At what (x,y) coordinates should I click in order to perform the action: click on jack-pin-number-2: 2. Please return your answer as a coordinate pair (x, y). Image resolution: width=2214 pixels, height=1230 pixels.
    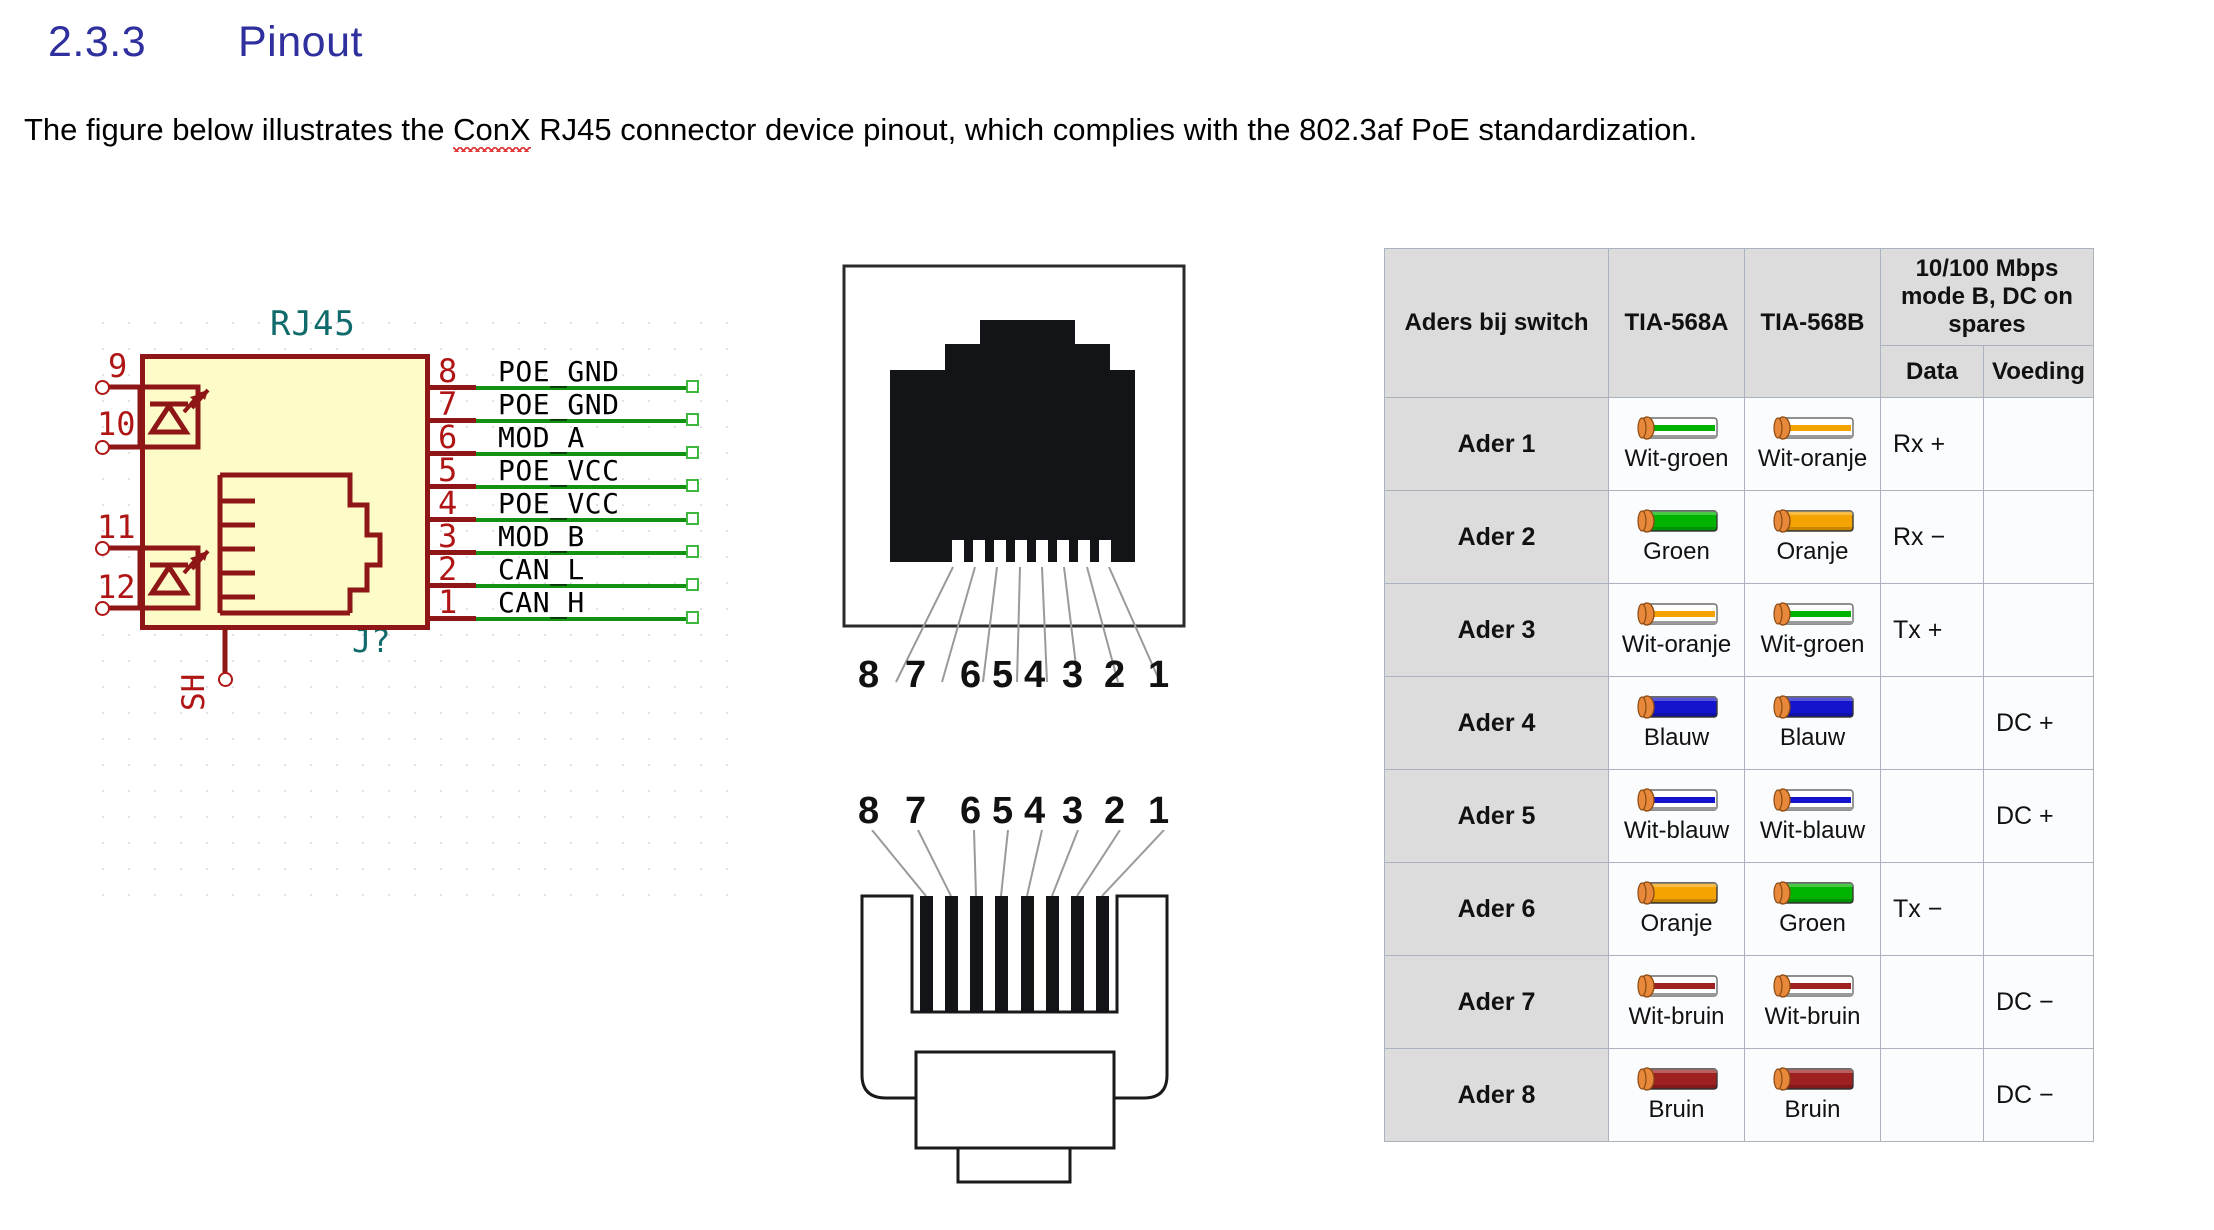
    Looking at the image, I should click on (1115, 675).